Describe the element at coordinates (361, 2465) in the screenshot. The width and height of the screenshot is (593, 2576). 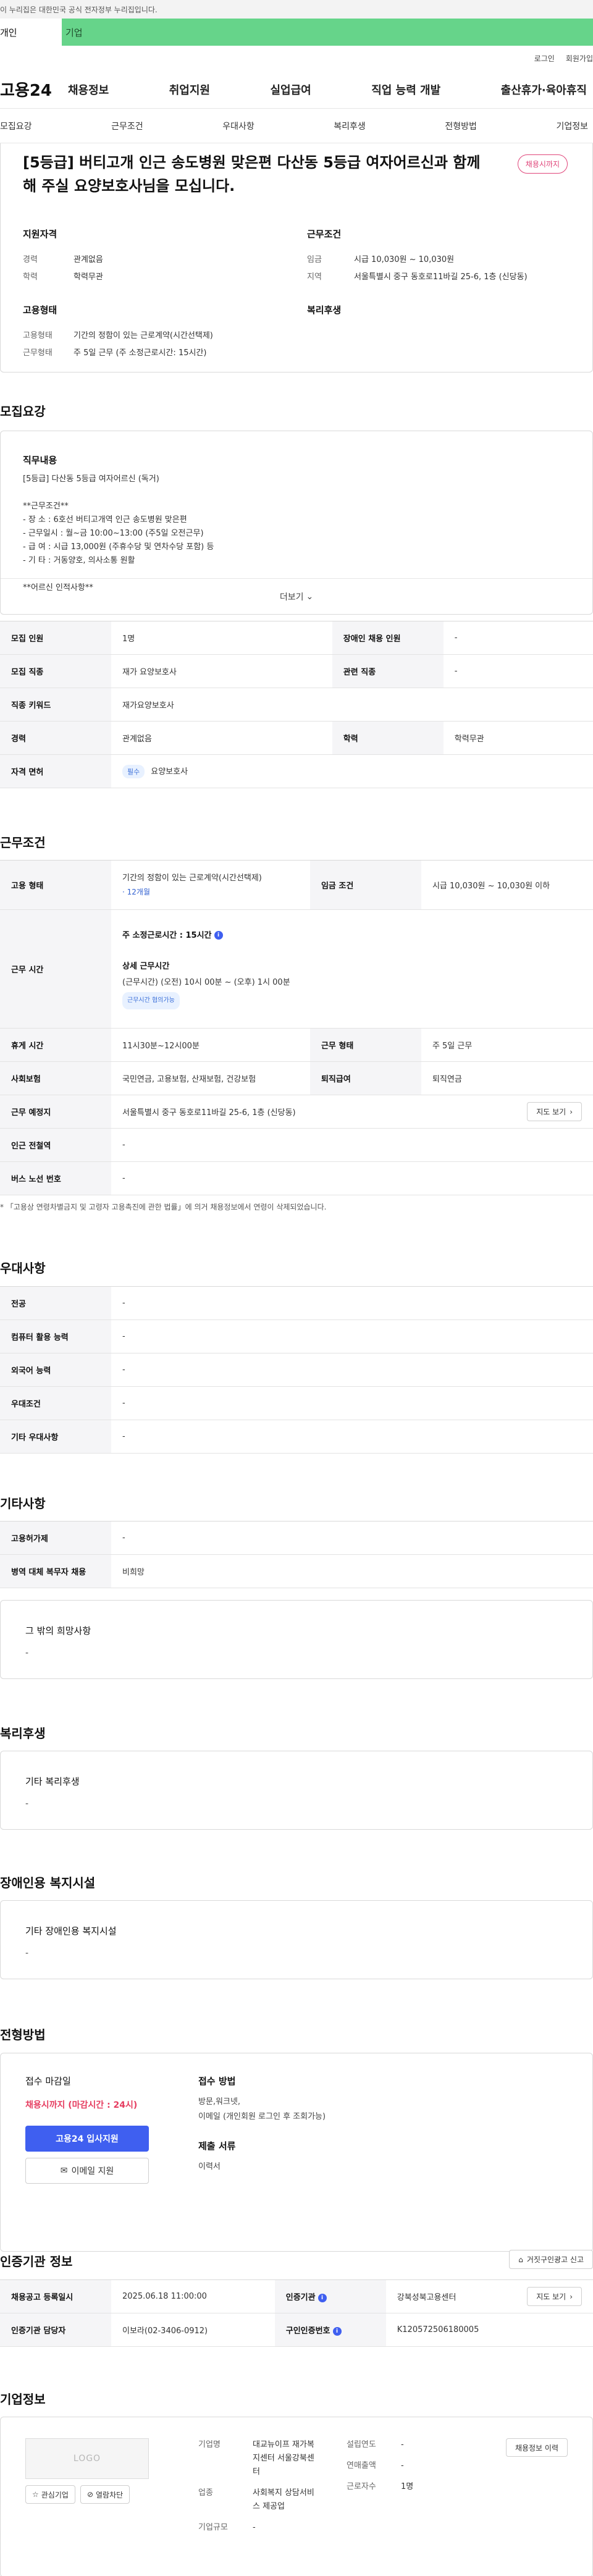
I see `sales-key: 연매출액` at that location.